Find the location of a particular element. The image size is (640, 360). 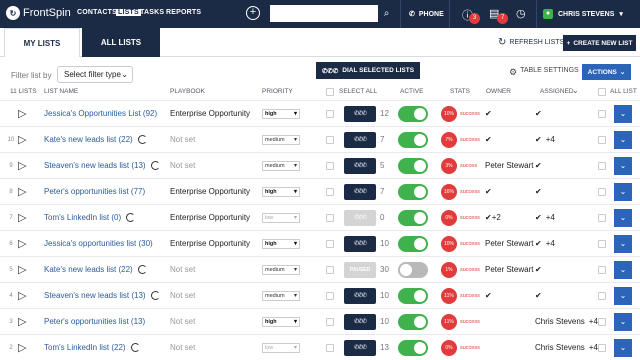

select-all-checkbox is located at coordinates (330, 92).